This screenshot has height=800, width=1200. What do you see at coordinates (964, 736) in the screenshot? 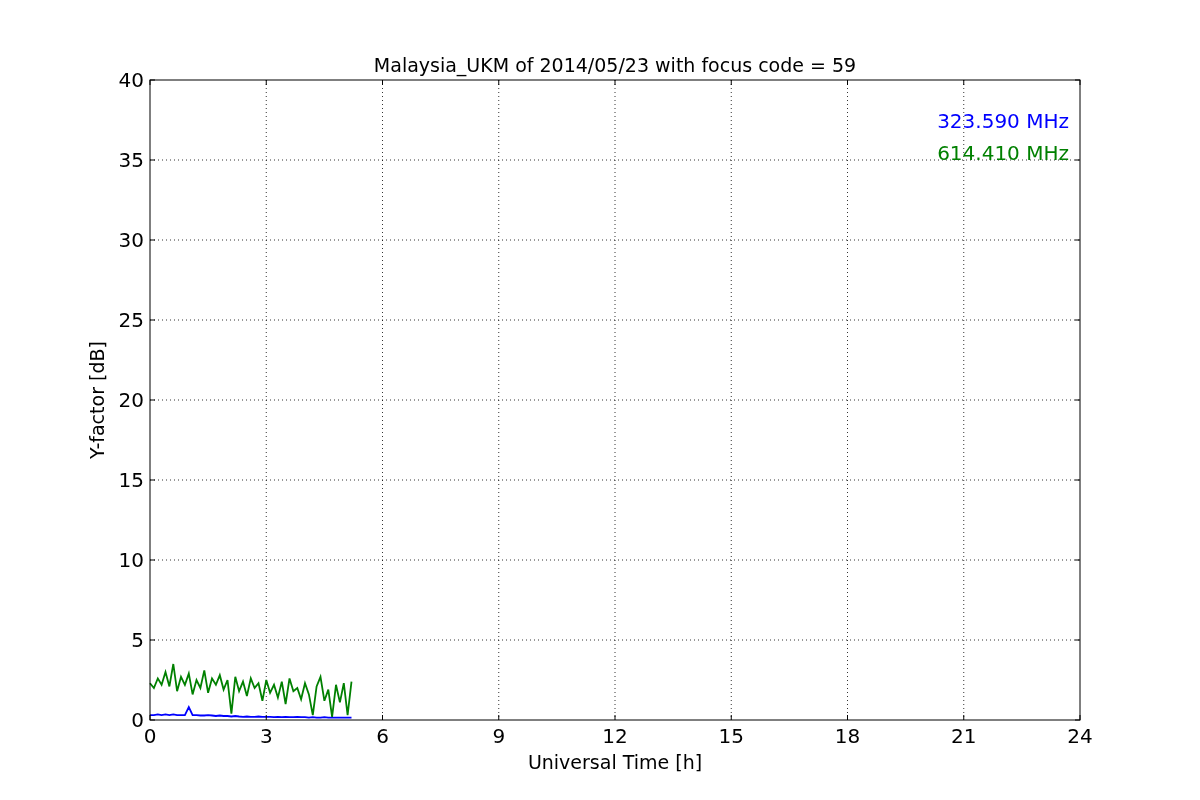
I see `x-tick-label: 21` at bounding box center [964, 736].